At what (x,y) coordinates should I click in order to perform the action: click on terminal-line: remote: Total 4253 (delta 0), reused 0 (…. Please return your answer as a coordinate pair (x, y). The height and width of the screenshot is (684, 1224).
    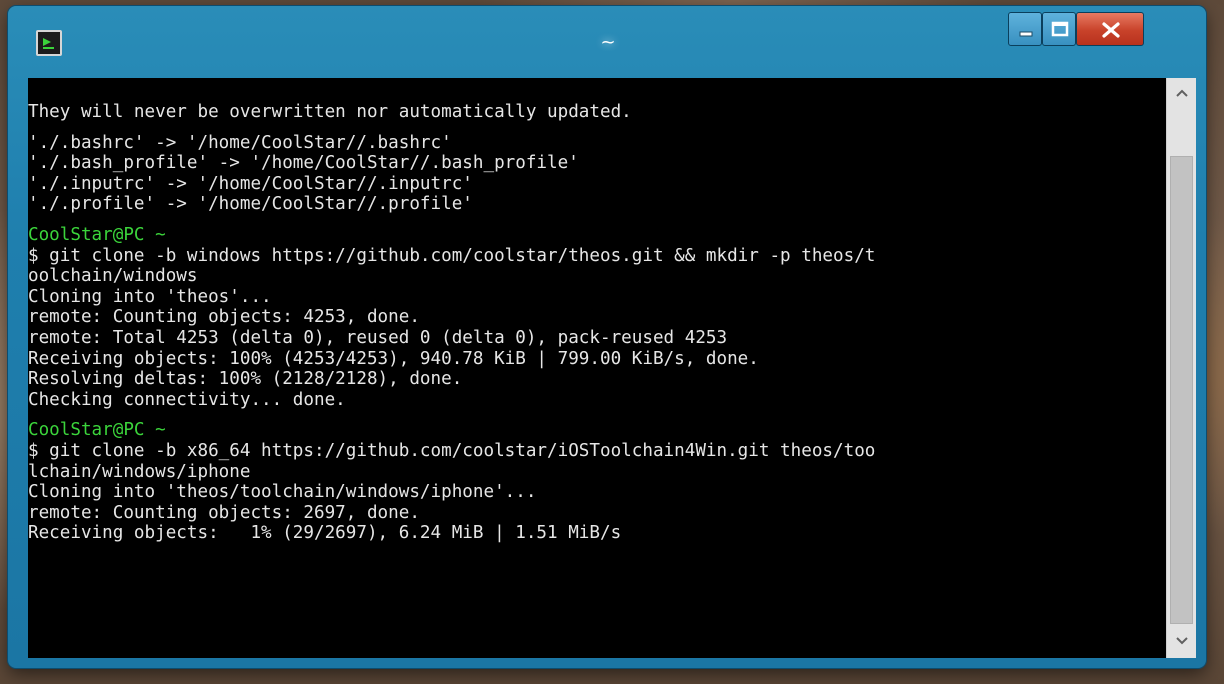
    Looking at the image, I should click on (378, 337).